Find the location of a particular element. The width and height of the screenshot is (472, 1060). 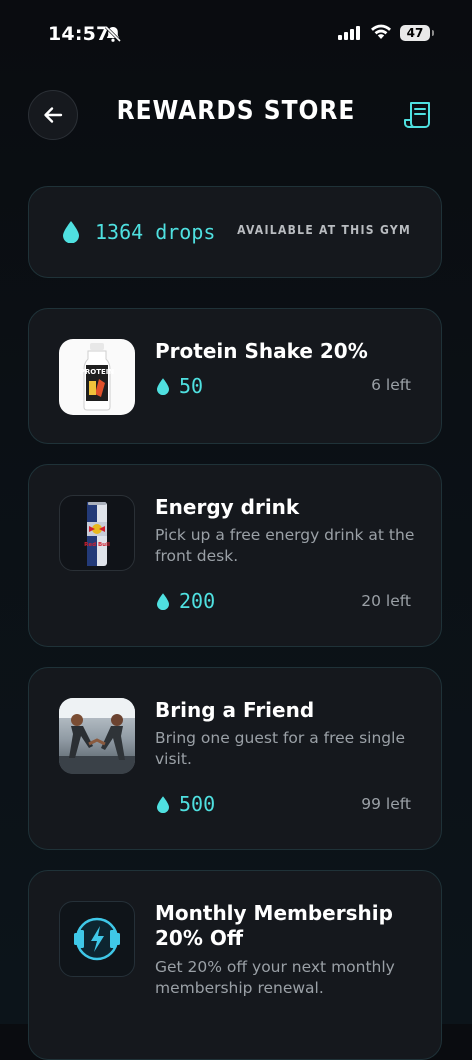

reward-title: Energy drink is located at coordinates (227, 507).